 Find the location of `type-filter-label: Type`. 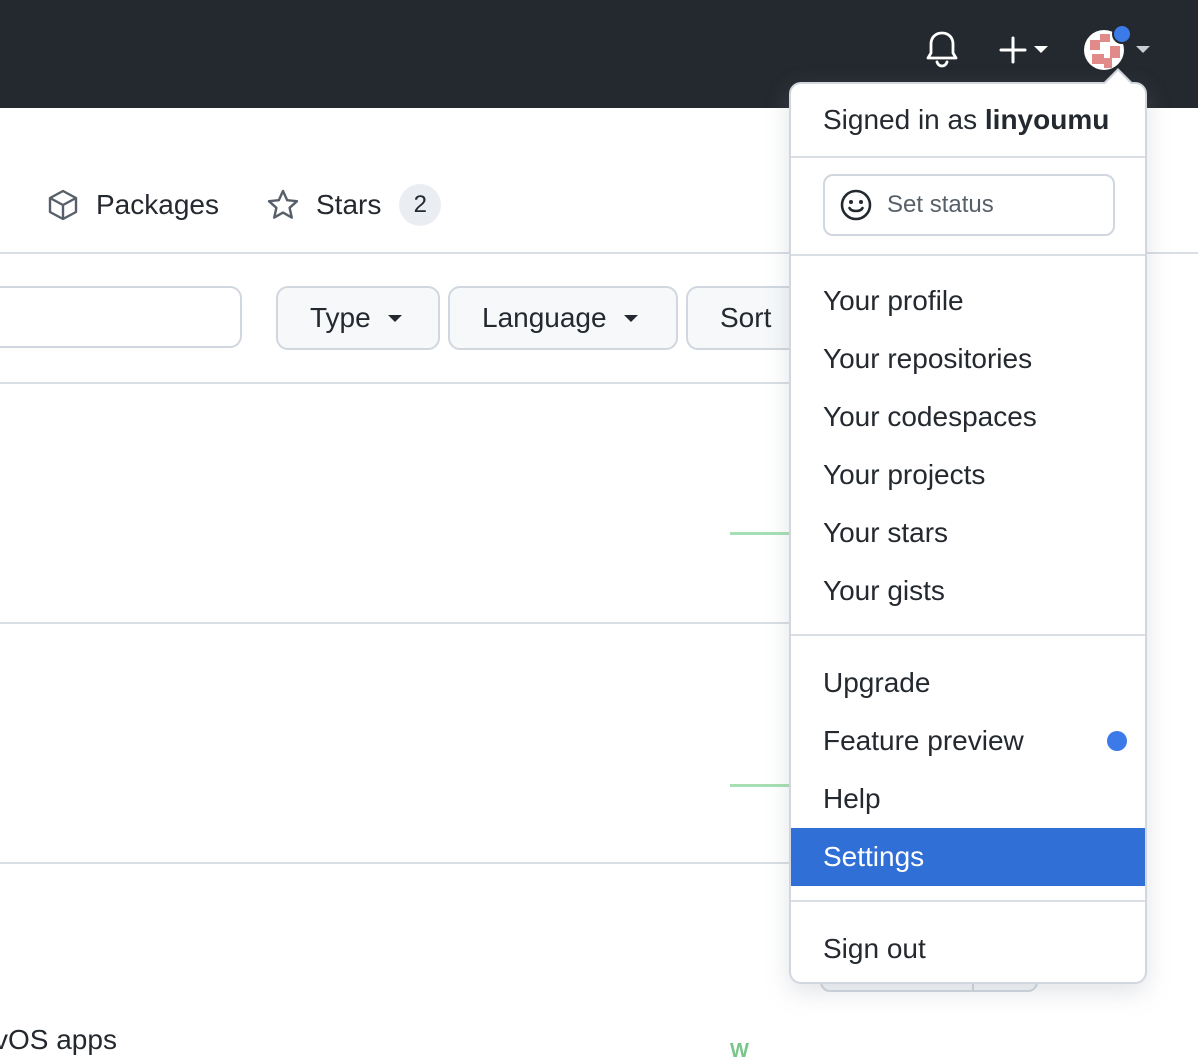

type-filter-label: Type is located at coordinates (340, 317).